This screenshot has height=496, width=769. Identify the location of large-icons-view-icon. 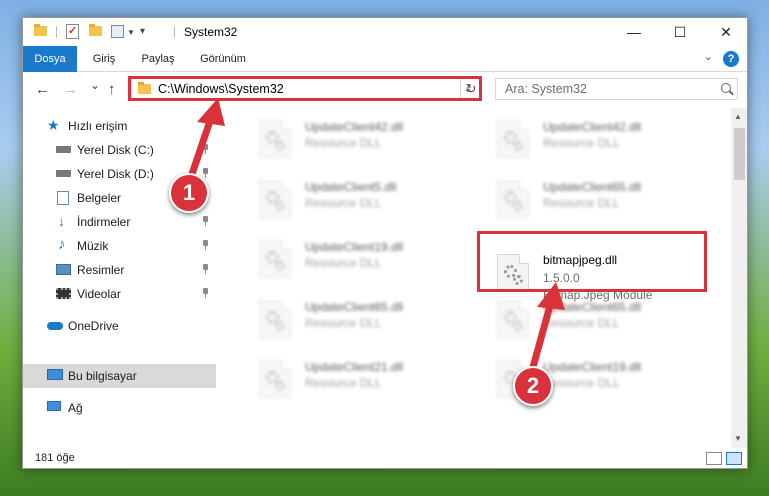
(734, 458).